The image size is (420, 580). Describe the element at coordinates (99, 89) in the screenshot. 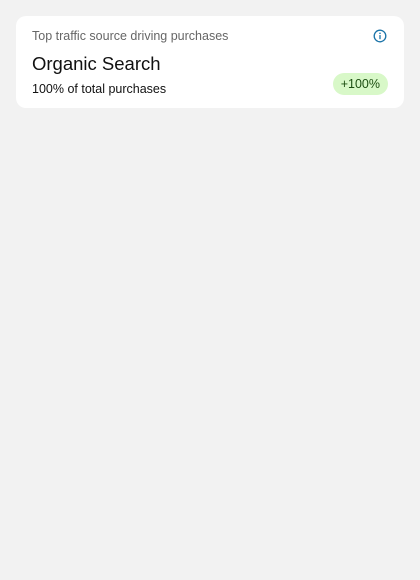

I see `purchase-share-text: 100% of total purchases` at that location.